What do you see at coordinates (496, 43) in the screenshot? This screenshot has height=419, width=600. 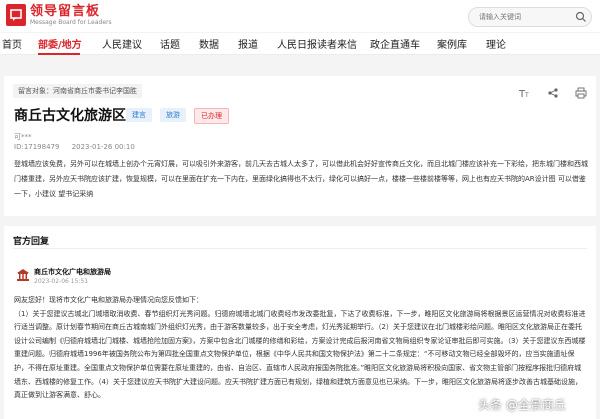 I see `nav-item-theory: 理论` at bounding box center [496, 43].